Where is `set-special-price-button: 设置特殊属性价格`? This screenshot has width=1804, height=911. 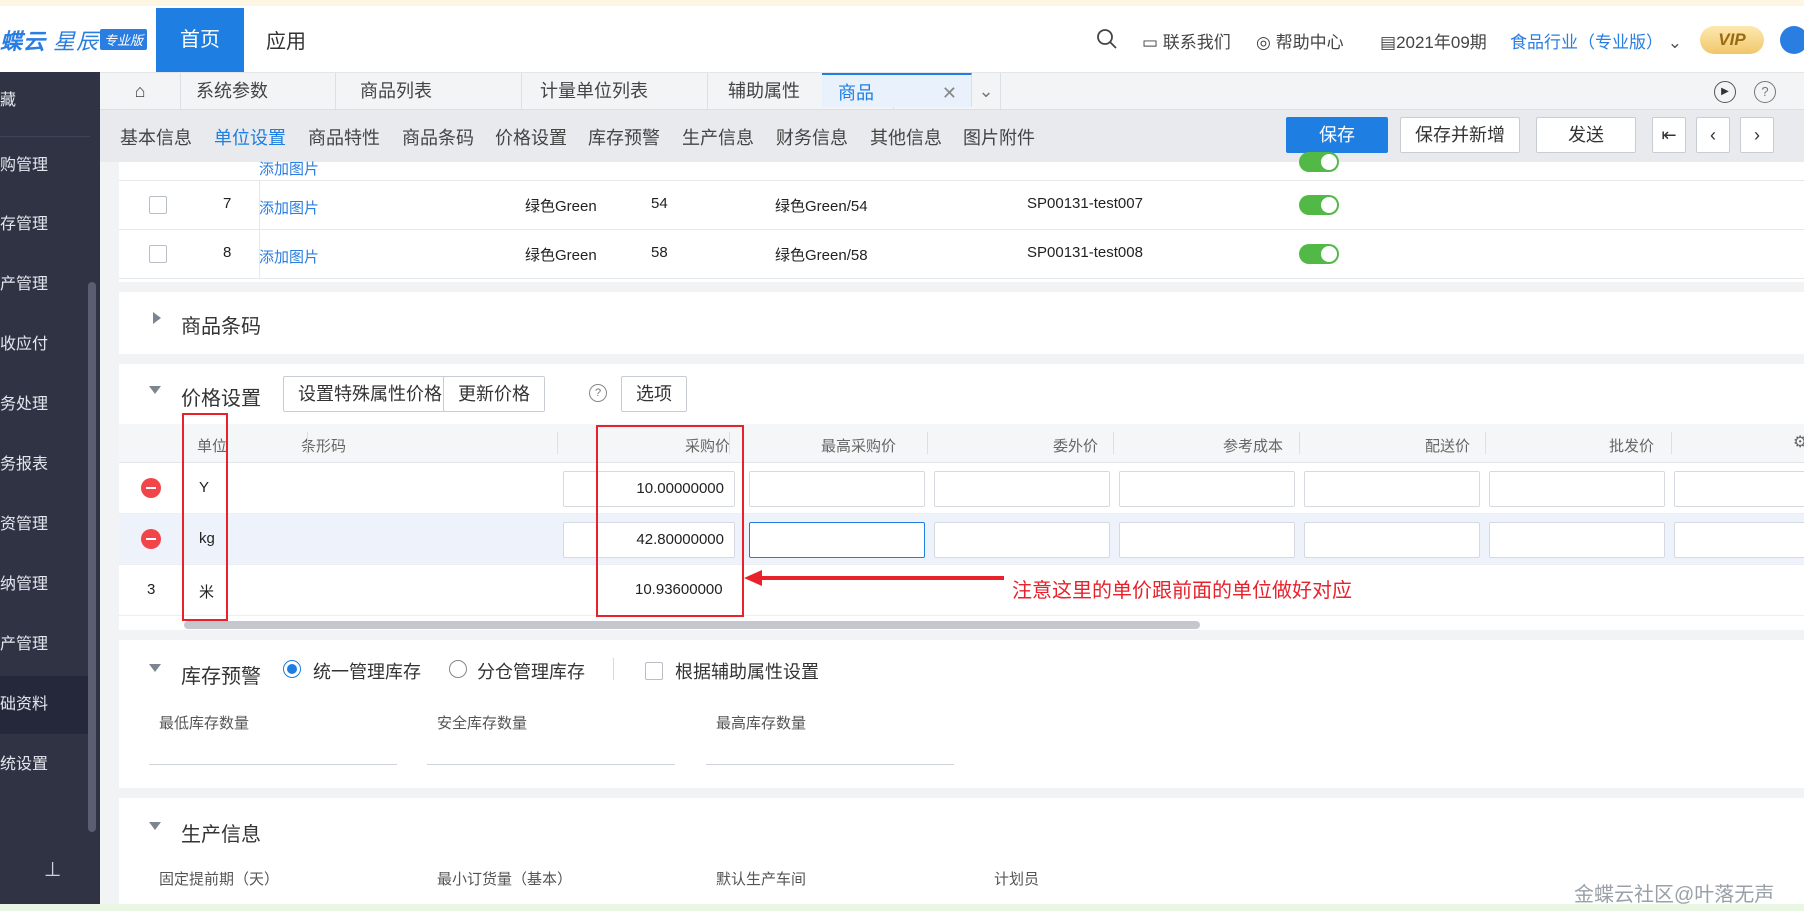 set-special-price-button: 设置特殊属性价格 is located at coordinates (370, 394).